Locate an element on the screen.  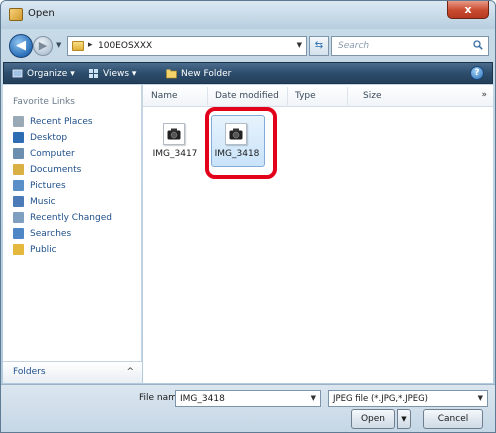
column-date-modified: Date modified is located at coordinates (247, 96).